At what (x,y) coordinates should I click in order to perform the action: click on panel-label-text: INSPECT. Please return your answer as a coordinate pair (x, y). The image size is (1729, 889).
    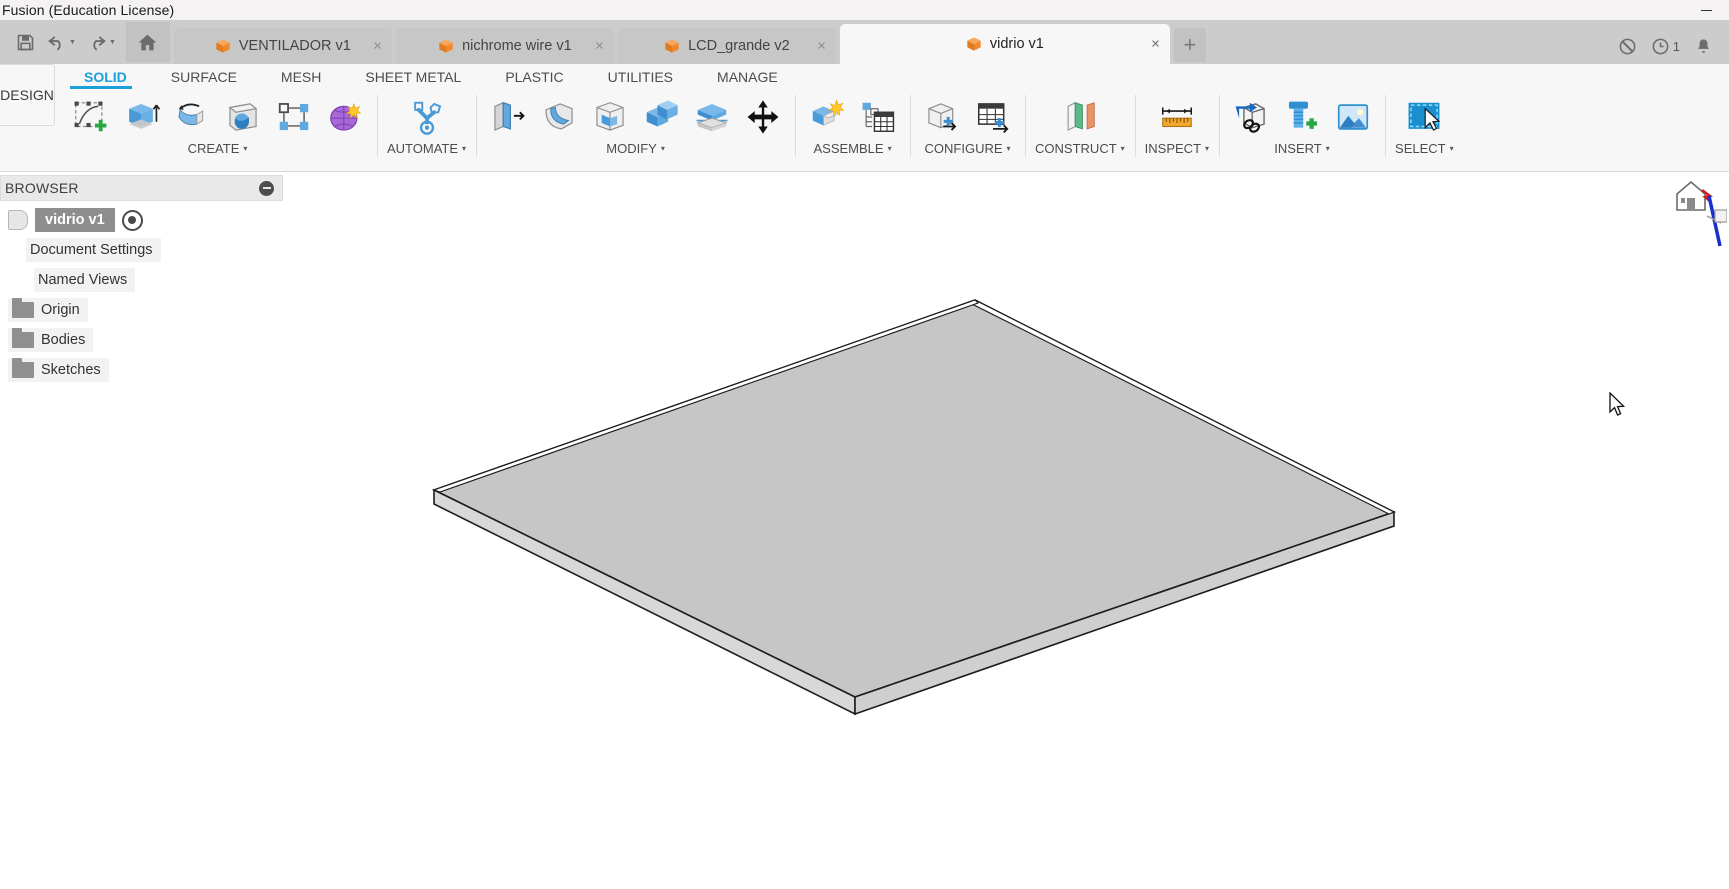
    Looking at the image, I should click on (1173, 148).